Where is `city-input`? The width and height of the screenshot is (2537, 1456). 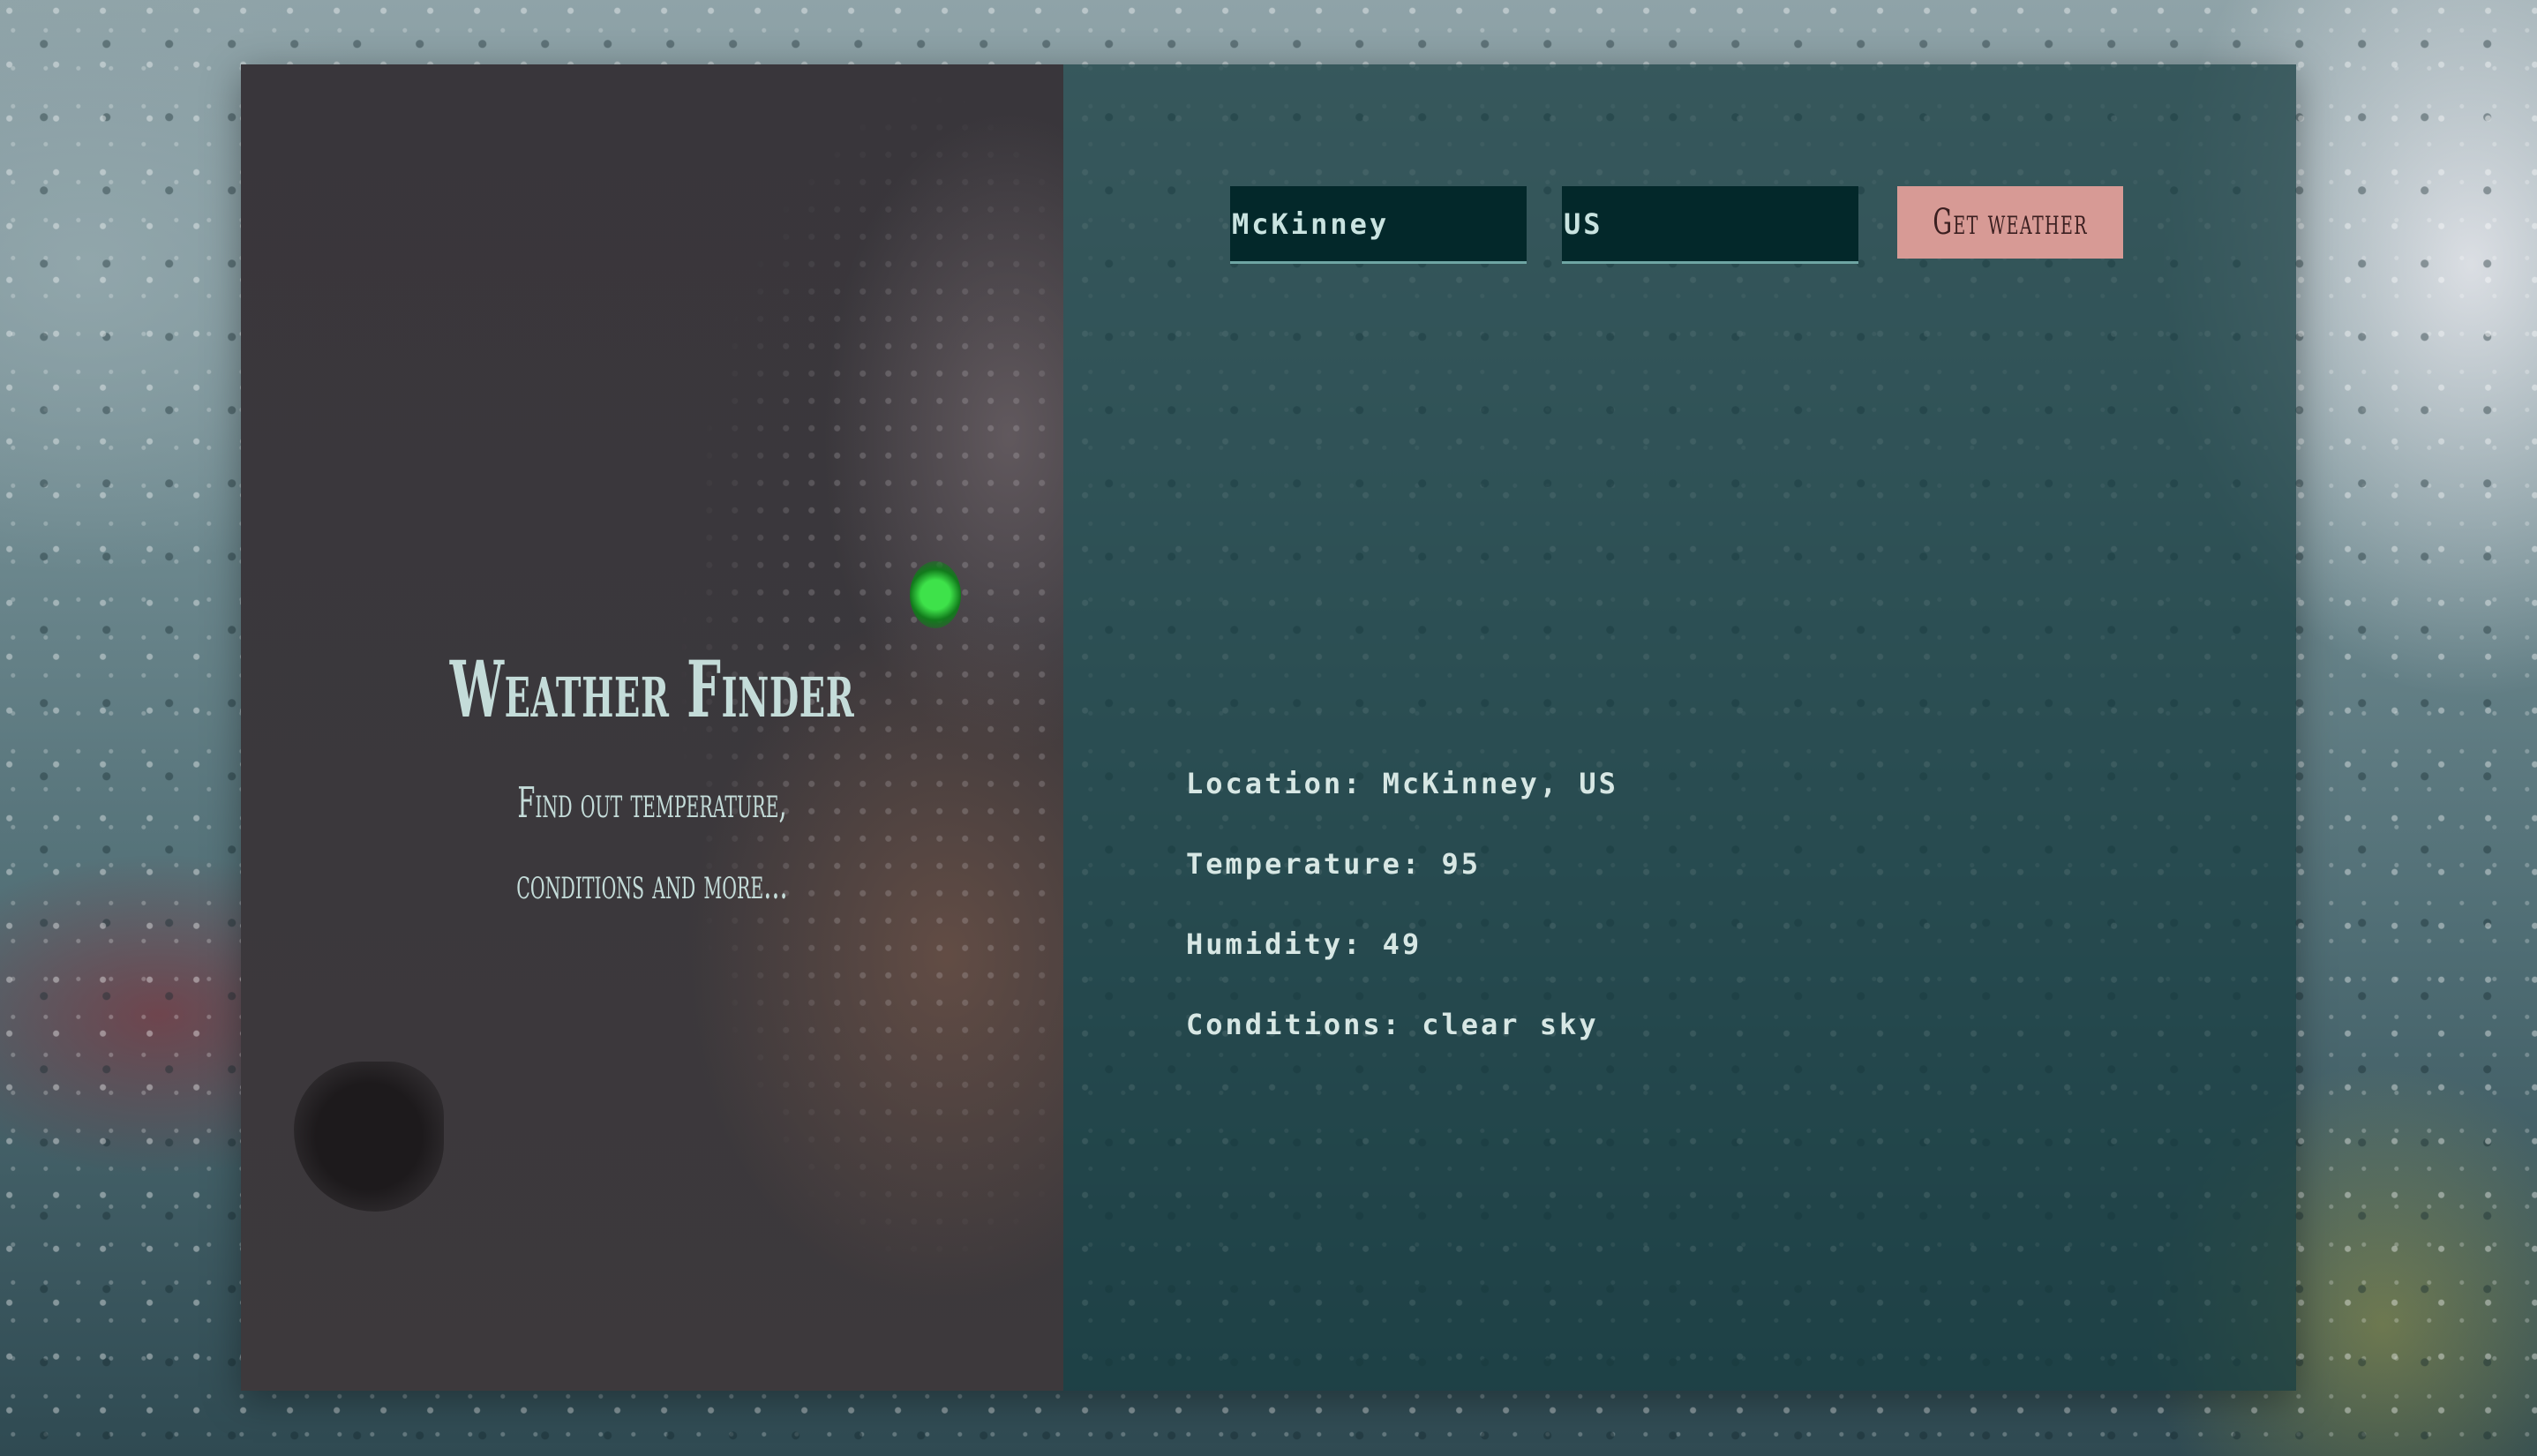 city-input is located at coordinates (1378, 225).